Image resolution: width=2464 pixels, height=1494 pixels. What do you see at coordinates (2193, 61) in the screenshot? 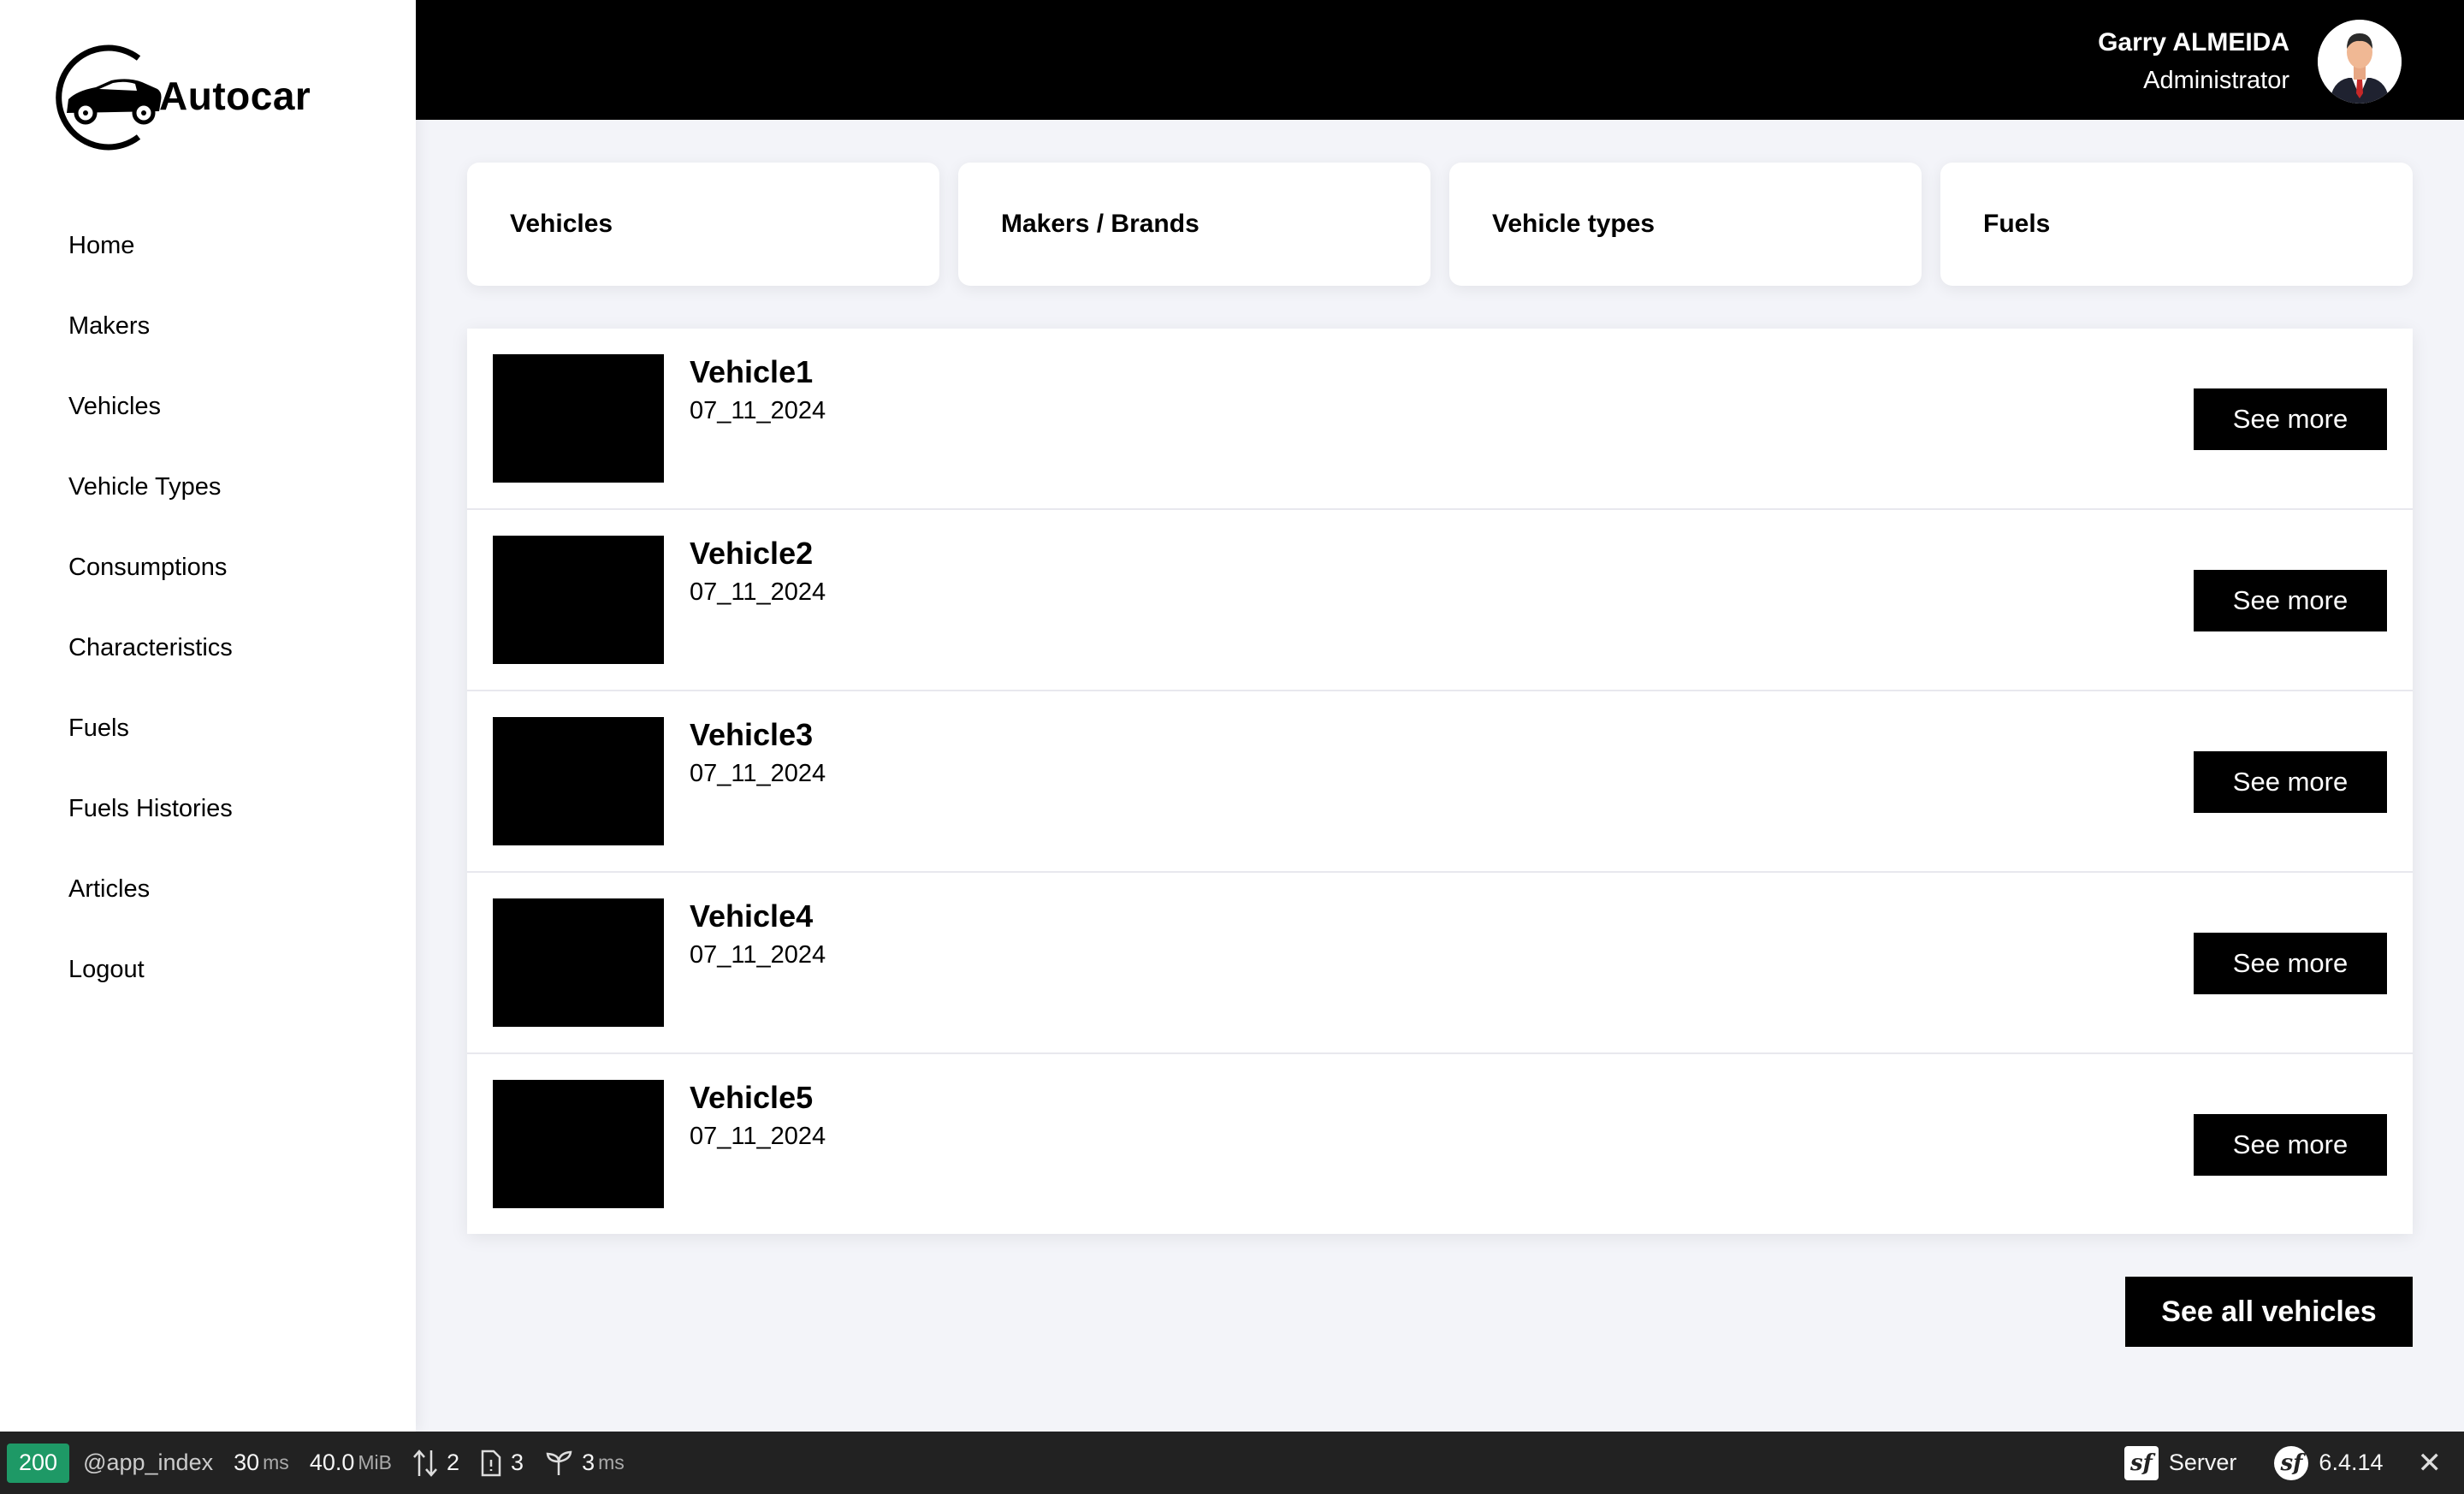
I see `user-info: Garry ALMEIDA Administrator` at bounding box center [2193, 61].